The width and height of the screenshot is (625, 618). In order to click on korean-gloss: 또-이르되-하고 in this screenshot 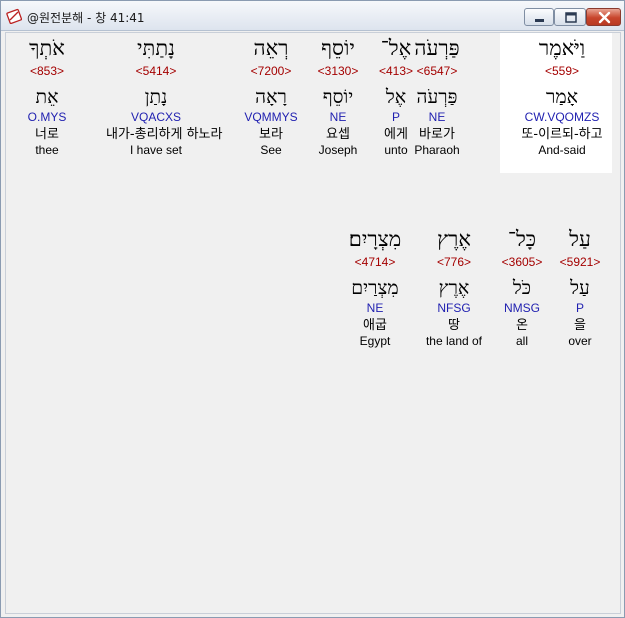, I will do `click(562, 134)`.